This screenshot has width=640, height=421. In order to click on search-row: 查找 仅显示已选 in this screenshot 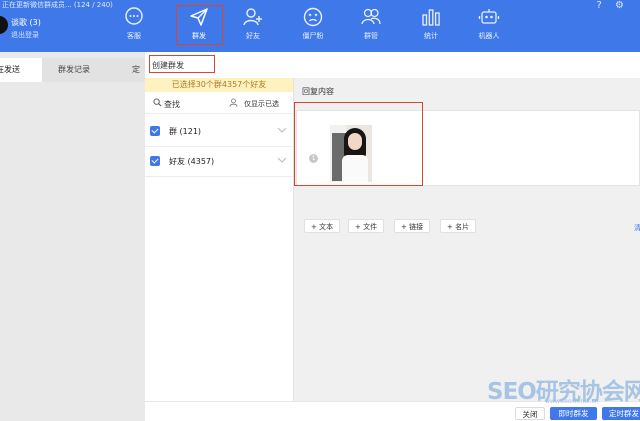, I will do `click(219, 104)`.